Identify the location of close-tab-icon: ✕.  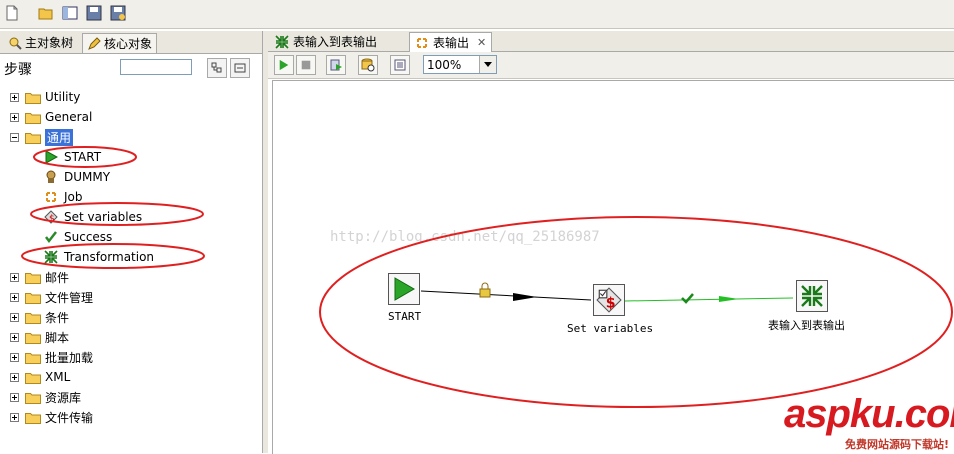
(481, 42).